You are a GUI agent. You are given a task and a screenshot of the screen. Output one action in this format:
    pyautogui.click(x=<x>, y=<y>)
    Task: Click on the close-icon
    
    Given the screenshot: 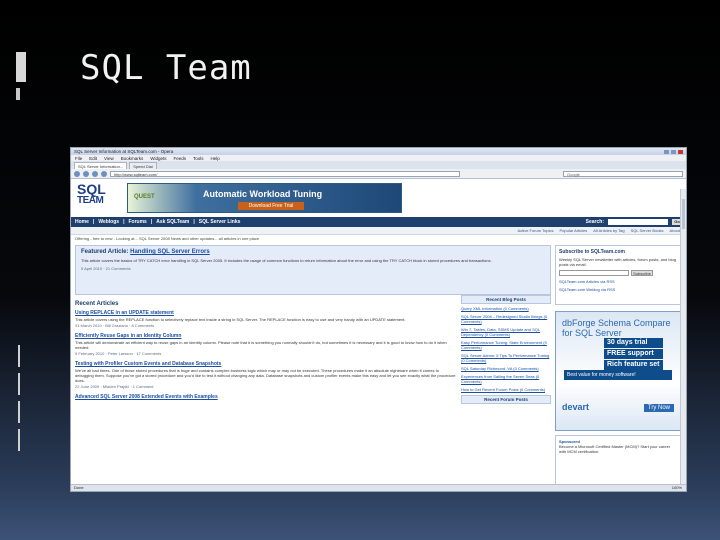 What is the action you would take?
    pyautogui.click(x=680, y=151)
    